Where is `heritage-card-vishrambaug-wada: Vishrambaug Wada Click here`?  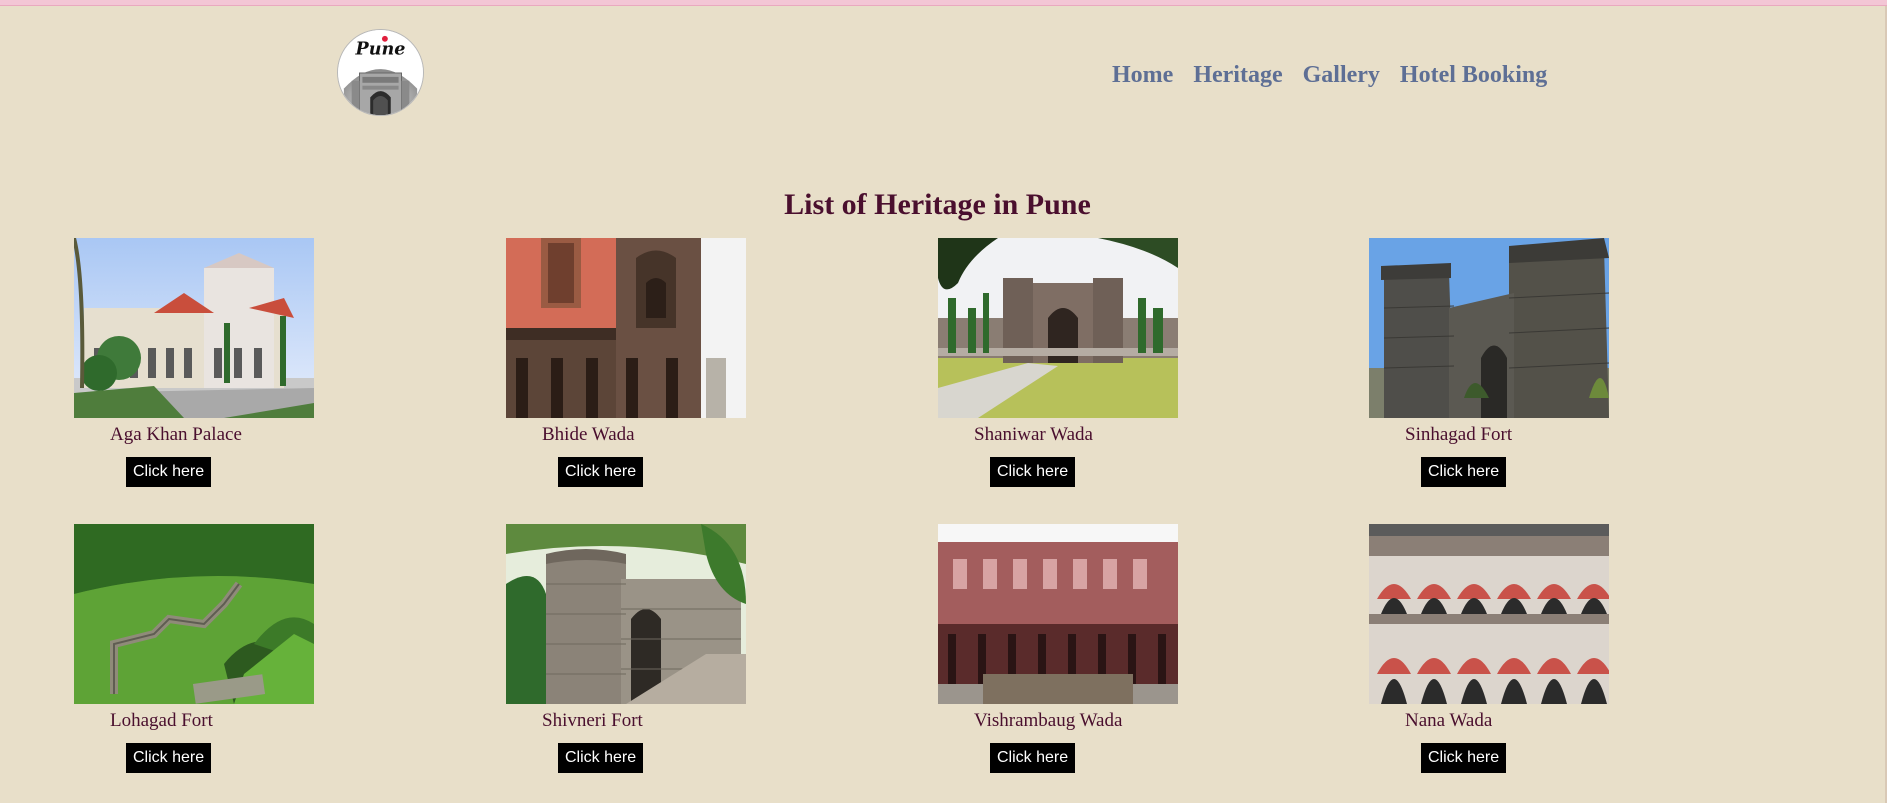
heritage-card-vishrambaug-wada: Vishrambaug Wada Click here is located at coordinates (1058, 648).